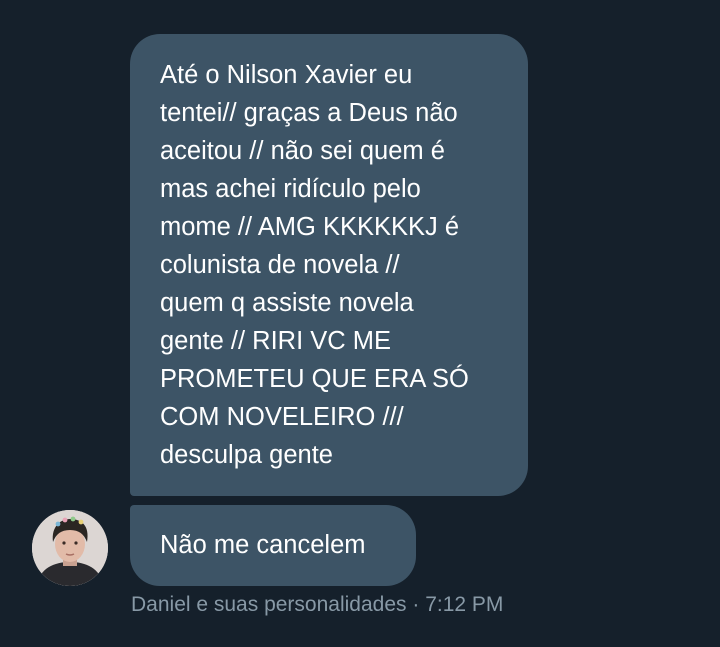  Describe the element at coordinates (464, 604) in the screenshot. I see `message-time: 7:12 PM` at that location.